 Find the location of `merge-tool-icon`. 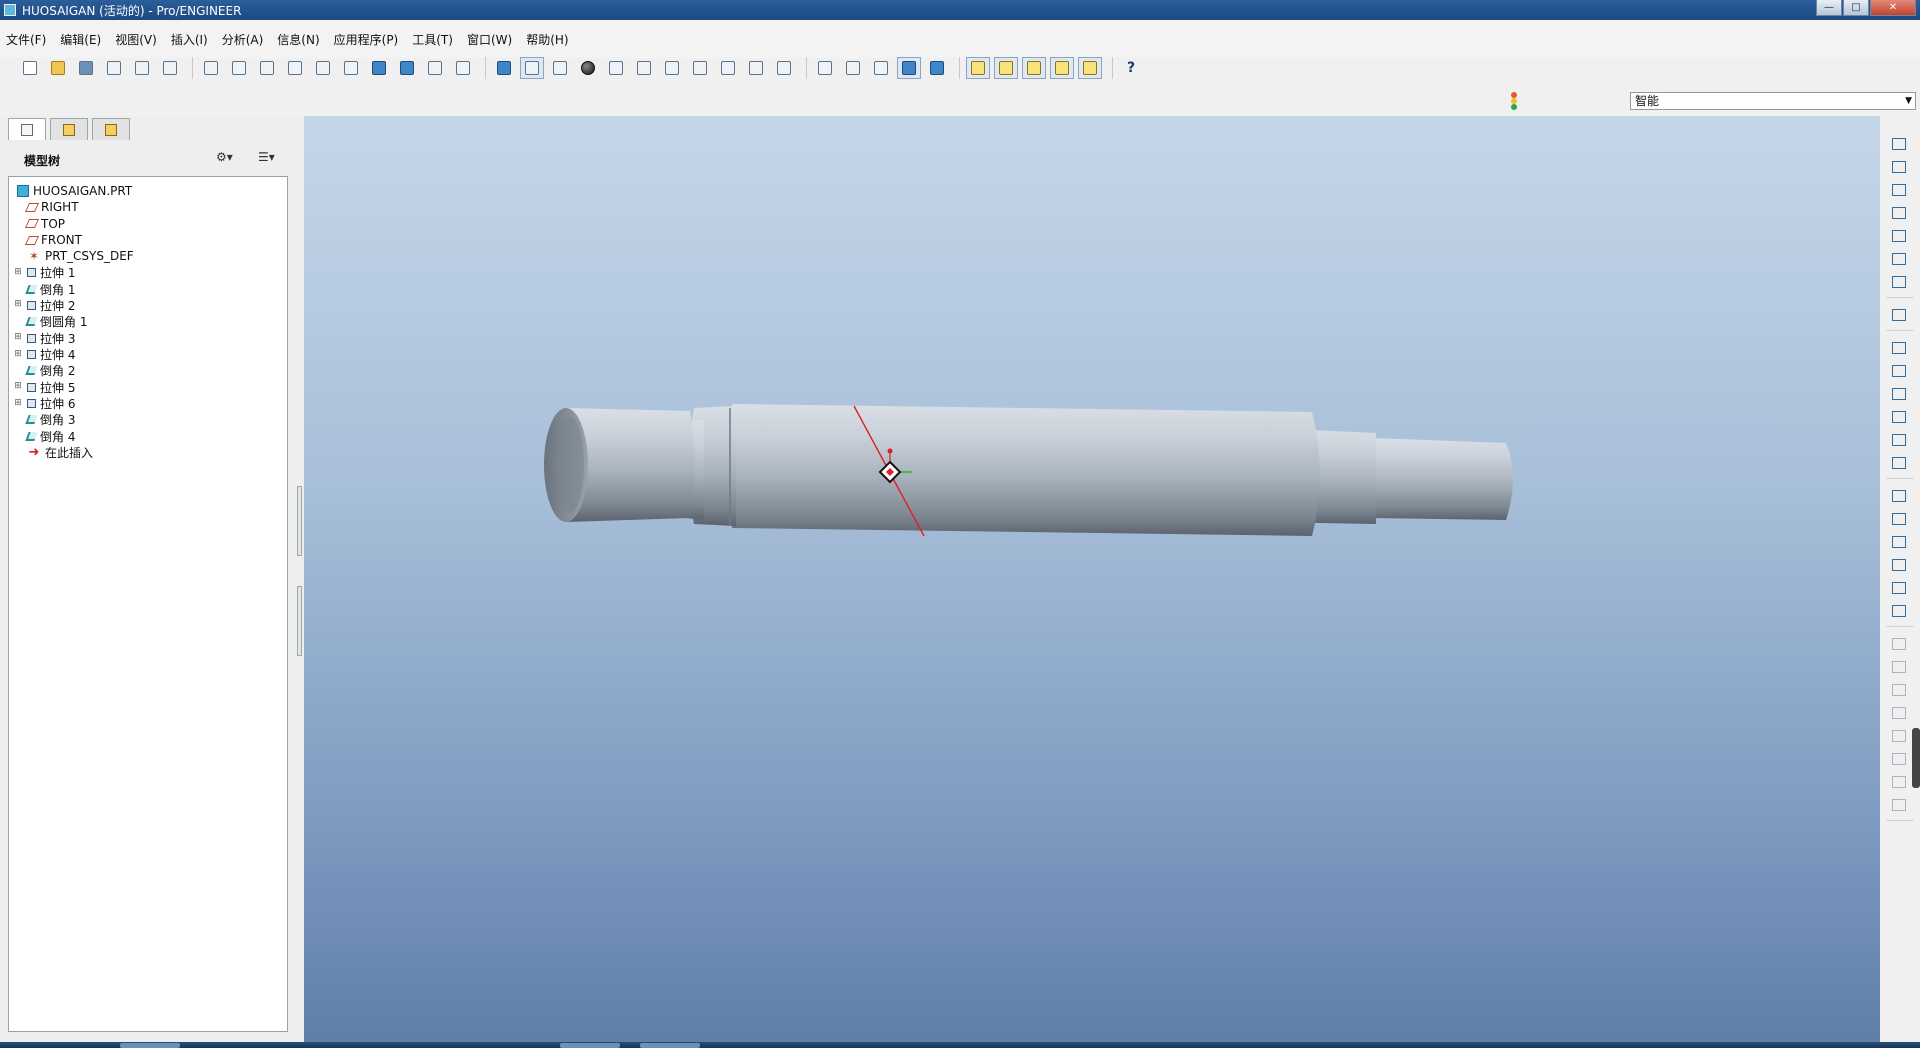

merge-tool-icon is located at coordinates (1899, 667).